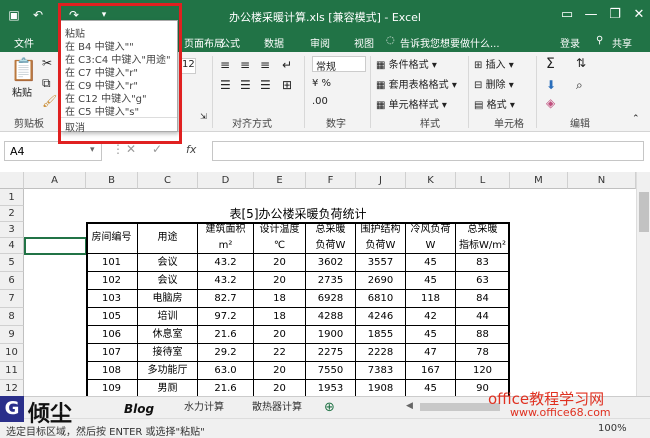  Describe the element at coordinates (381, 281) in the screenshot. I see `table-cell: 2690` at that location.